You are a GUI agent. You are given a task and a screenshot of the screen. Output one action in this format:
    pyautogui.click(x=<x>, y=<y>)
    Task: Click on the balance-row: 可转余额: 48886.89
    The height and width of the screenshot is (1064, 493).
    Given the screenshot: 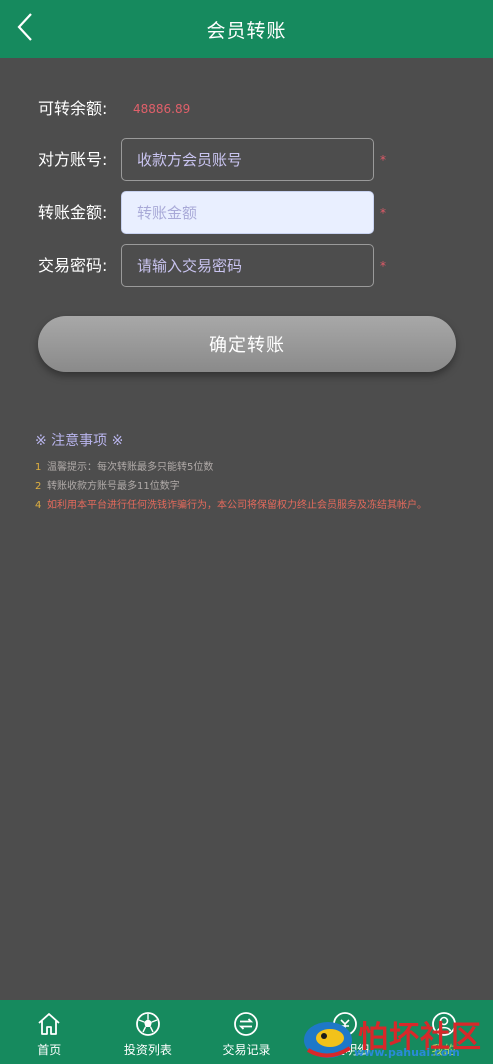 What is the action you would take?
    pyautogui.click(x=246, y=109)
    